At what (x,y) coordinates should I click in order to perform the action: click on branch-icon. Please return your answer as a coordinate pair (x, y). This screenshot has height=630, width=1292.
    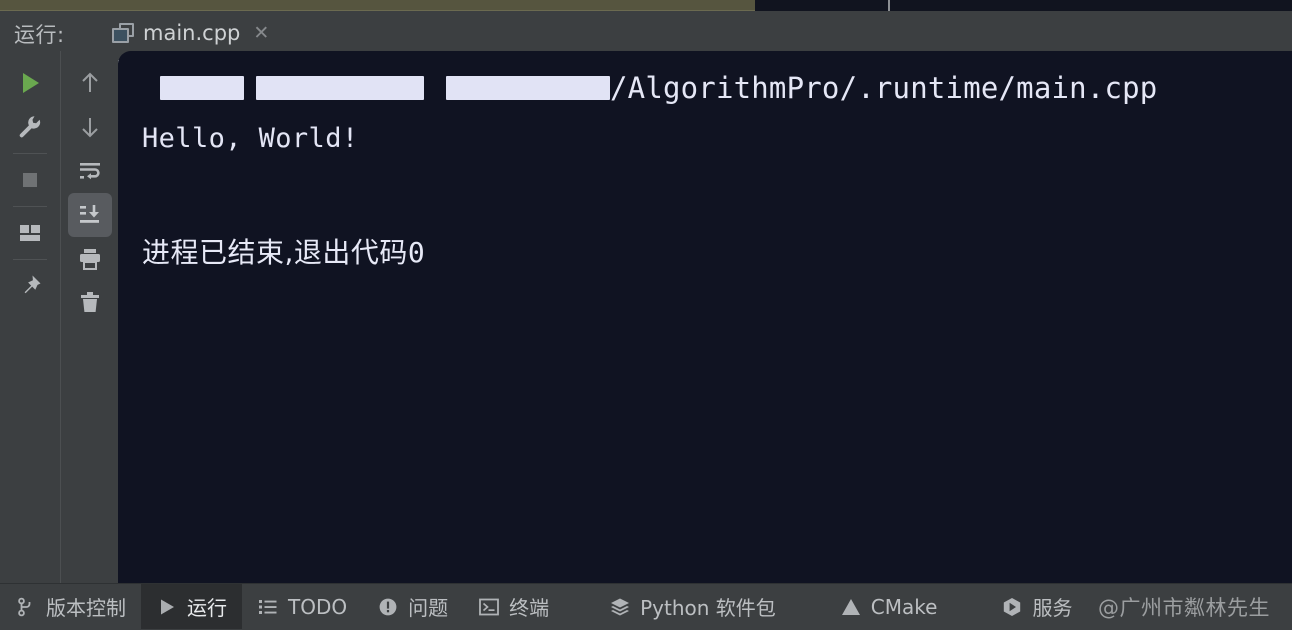
    Looking at the image, I should click on (26, 607).